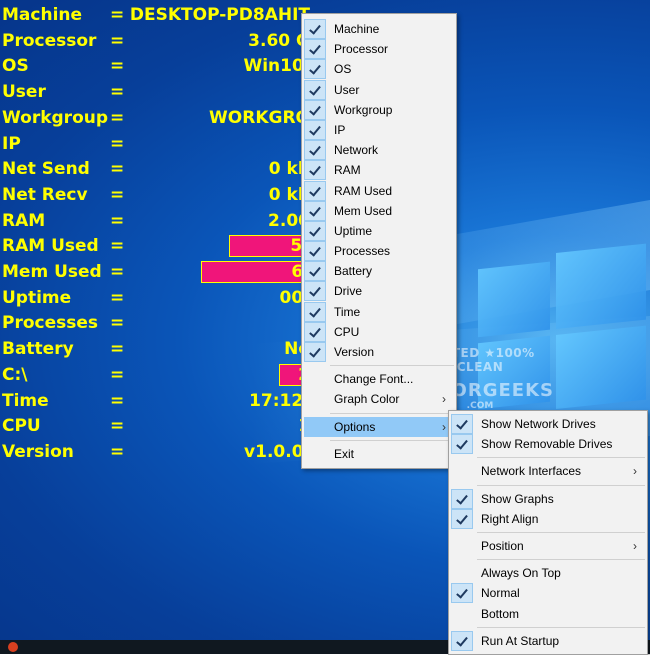 This screenshot has width=650, height=655. I want to click on menu-item-label: Battery, so click(353, 271).